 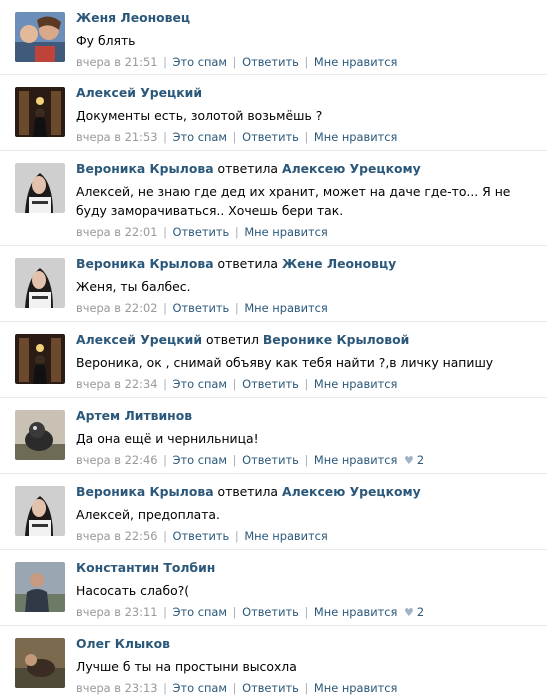 I want to click on comment-timestamp: вчера в 23:11, so click(x=116, y=612).